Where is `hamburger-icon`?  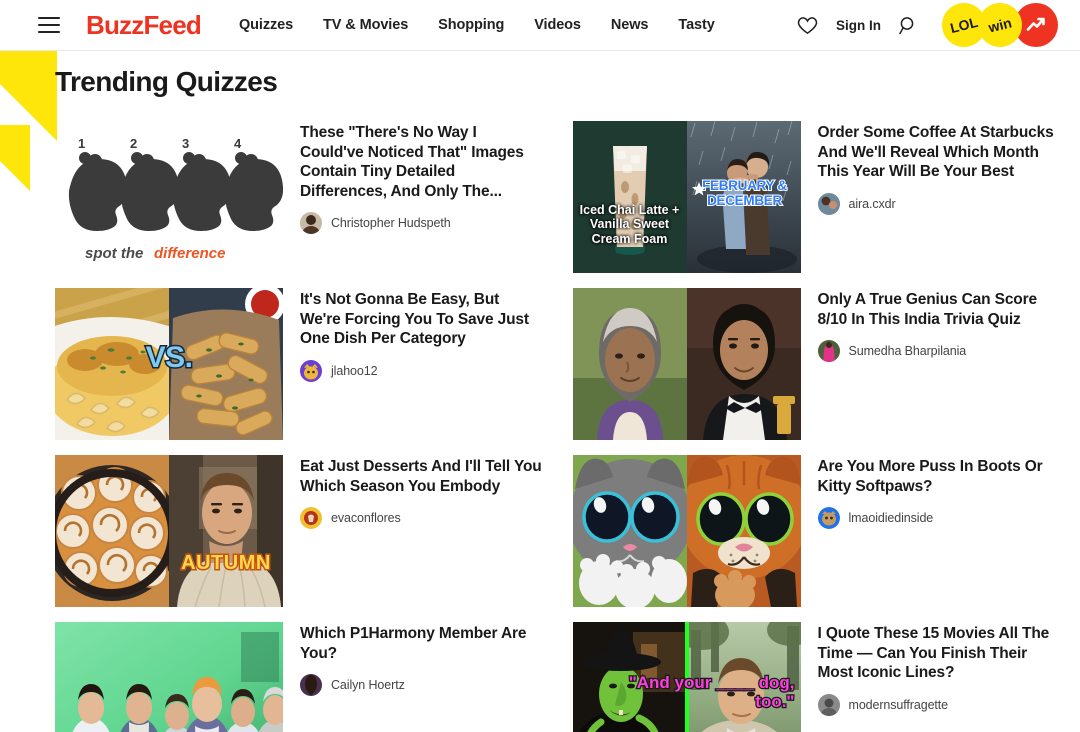 hamburger-icon is located at coordinates (49, 25).